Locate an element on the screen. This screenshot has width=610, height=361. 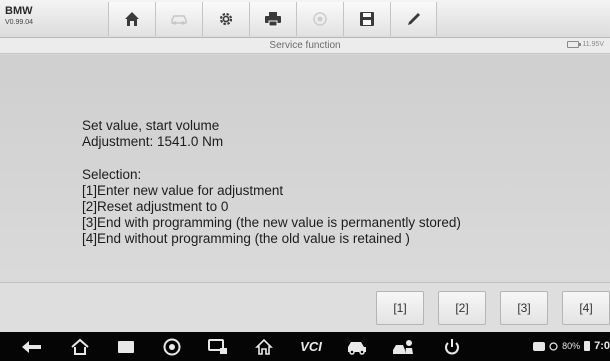
mechanic-icon is located at coordinates (403, 346).